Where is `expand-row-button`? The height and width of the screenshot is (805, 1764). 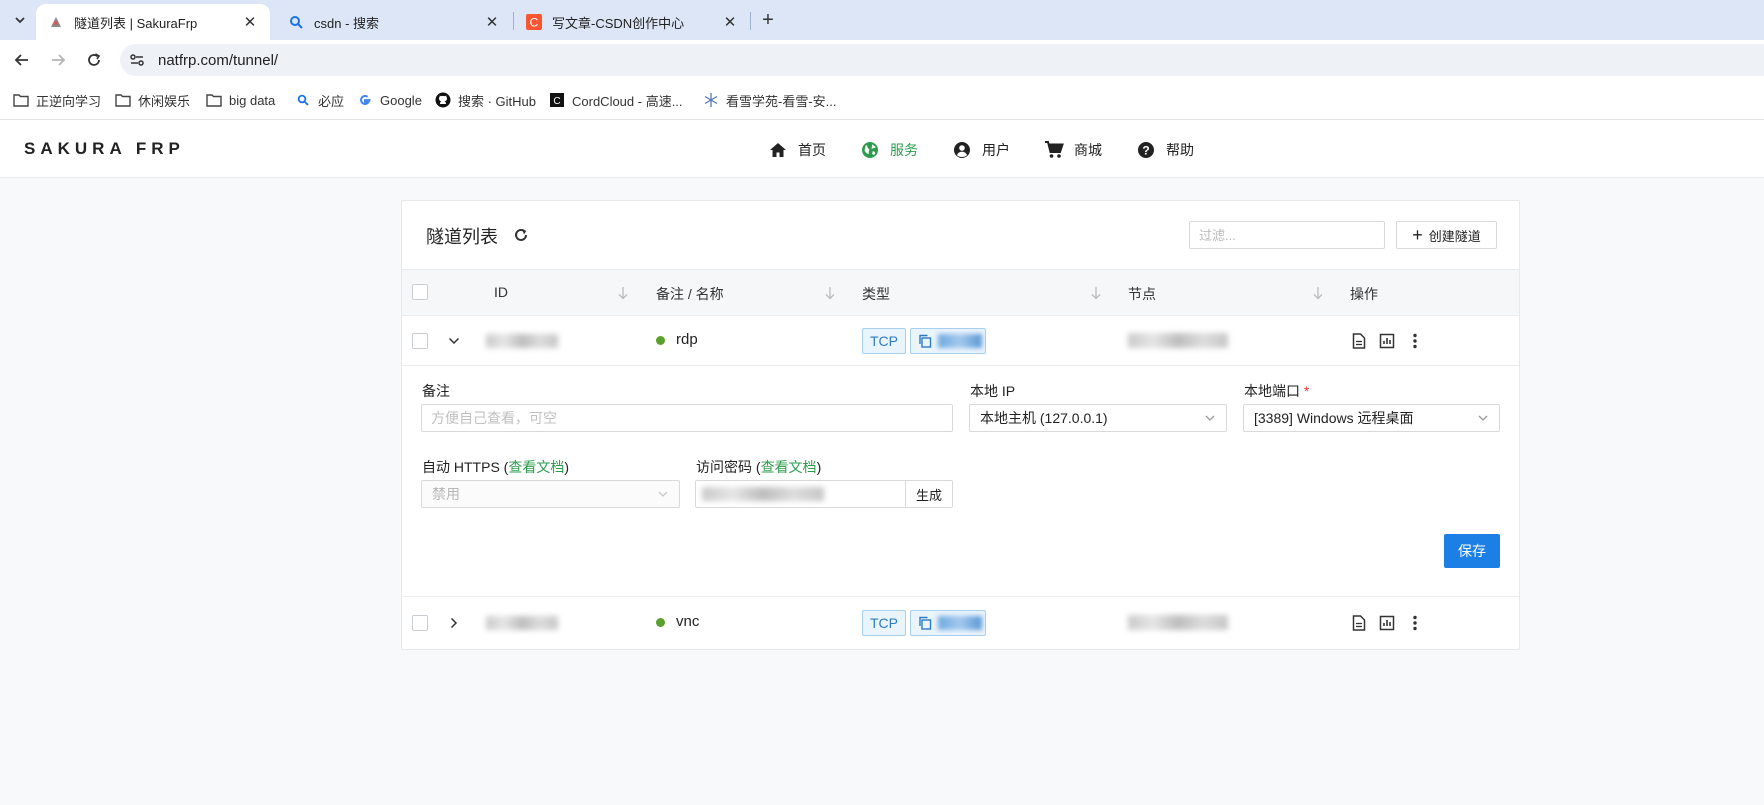 expand-row-button is located at coordinates (454, 623).